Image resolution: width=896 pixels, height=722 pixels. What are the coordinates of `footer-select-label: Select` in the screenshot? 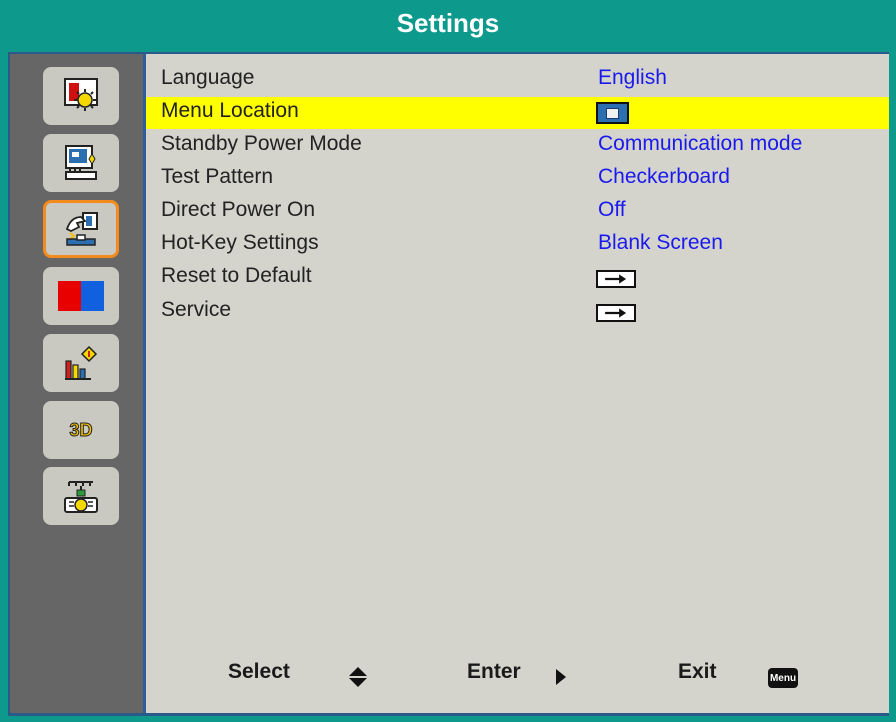 It's located at (259, 671).